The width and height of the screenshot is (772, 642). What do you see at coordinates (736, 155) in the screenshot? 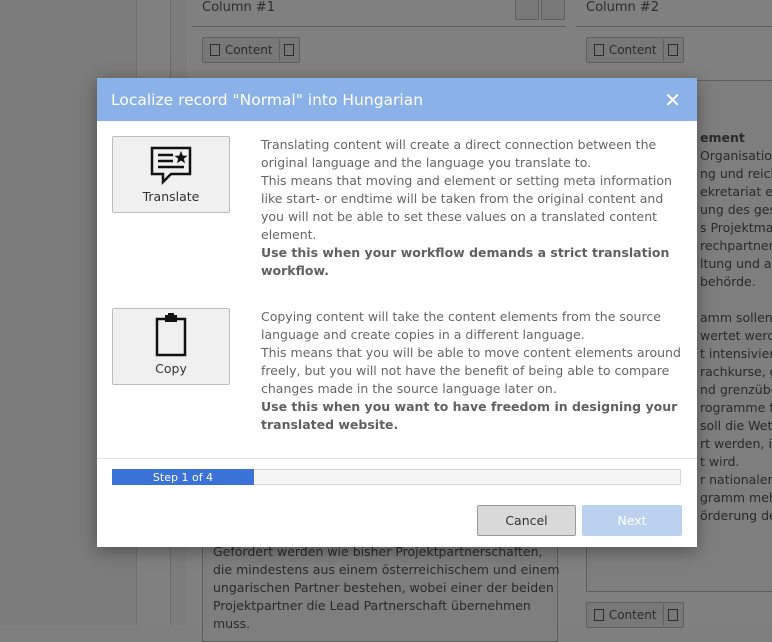
I see `background-text-line: Organisatio` at bounding box center [736, 155].